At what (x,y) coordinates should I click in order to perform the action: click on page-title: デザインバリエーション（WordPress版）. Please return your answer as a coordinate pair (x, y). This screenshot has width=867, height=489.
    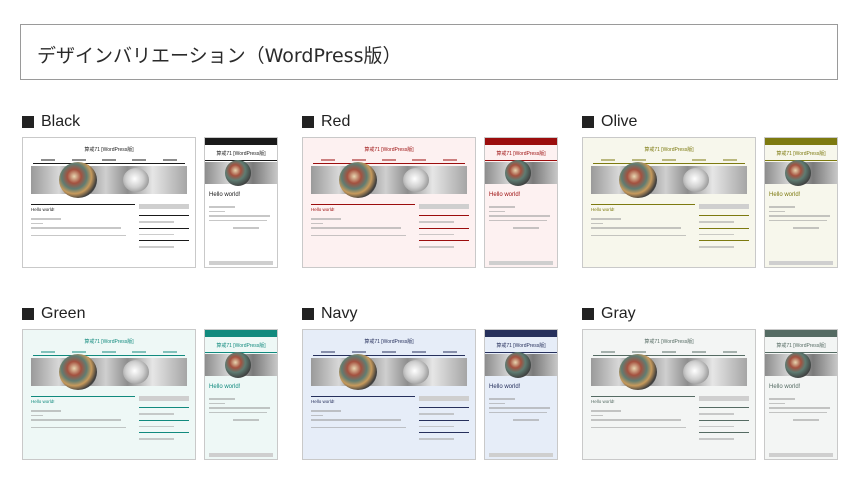
    Looking at the image, I should click on (219, 56).